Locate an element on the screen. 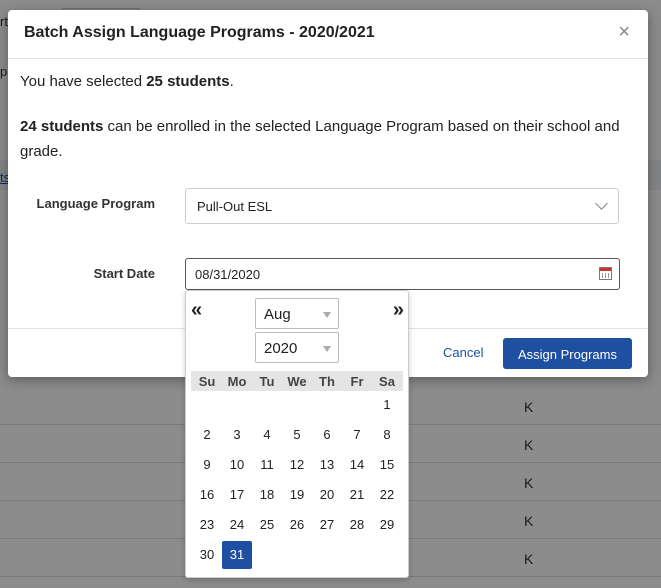 Image resolution: width=661 pixels, height=588 pixels. calendar-day: 10 is located at coordinates (237, 465).